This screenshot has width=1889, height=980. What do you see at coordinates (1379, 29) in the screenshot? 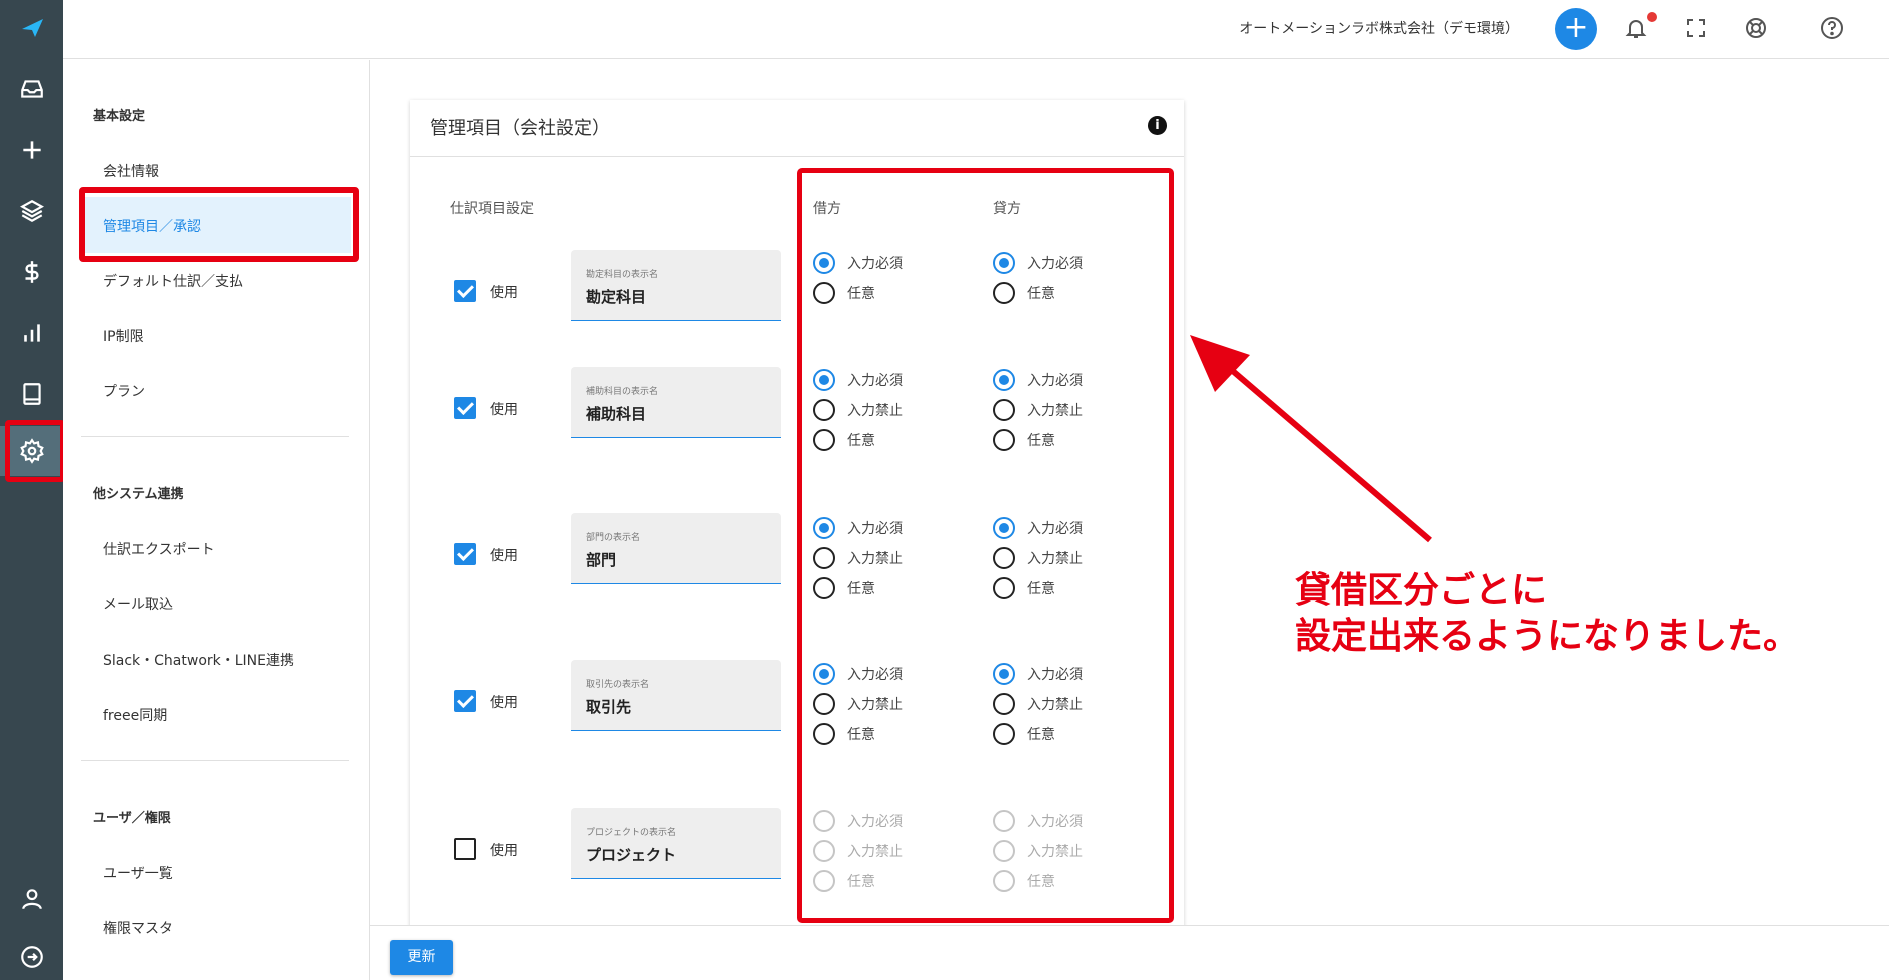
I see `company-name: オートメーションラボ株式会社（デモ環境）` at bounding box center [1379, 29].